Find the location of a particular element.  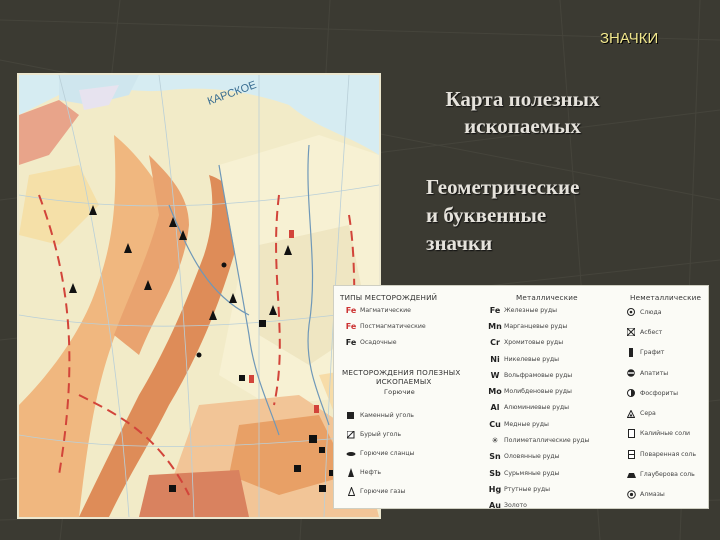

legend-metal-symbol: Sn is located at coordinates (495, 457).